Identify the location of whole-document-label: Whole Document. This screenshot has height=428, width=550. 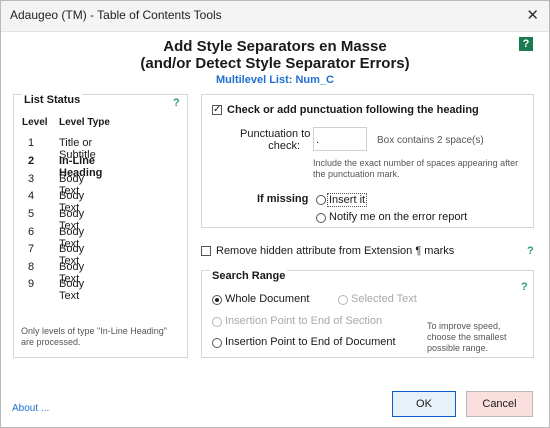
(267, 299).